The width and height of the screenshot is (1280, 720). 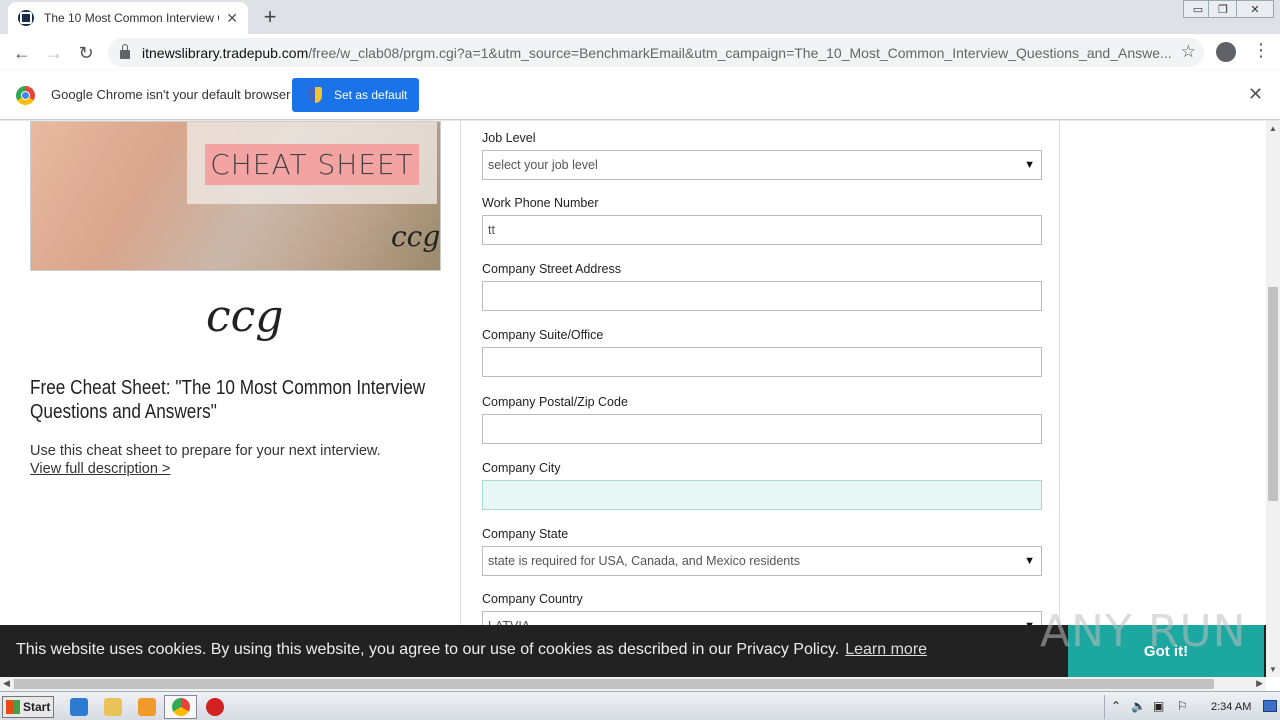 I want to click on scroll-left-icon: ◀, so click(x=6, y=683).